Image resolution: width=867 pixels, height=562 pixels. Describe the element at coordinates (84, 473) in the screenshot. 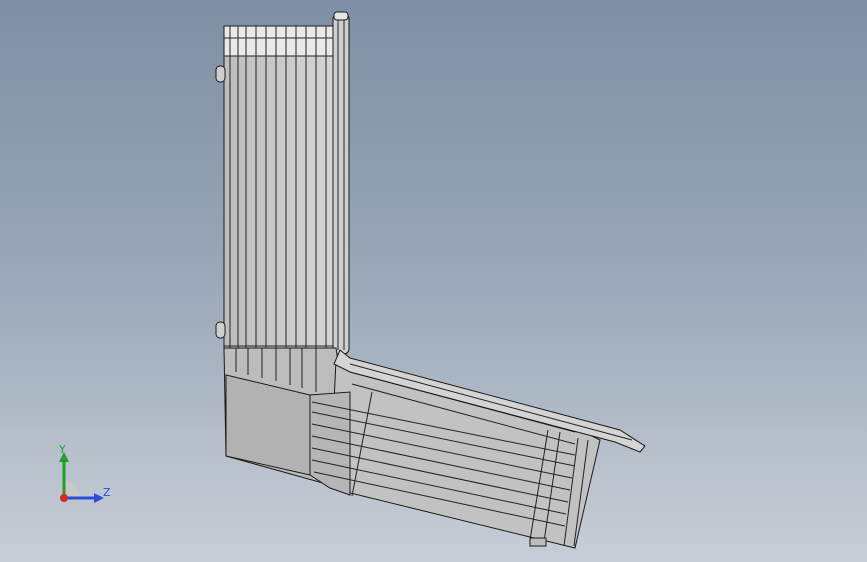

I see `axis-triad: Y Z` at that location.